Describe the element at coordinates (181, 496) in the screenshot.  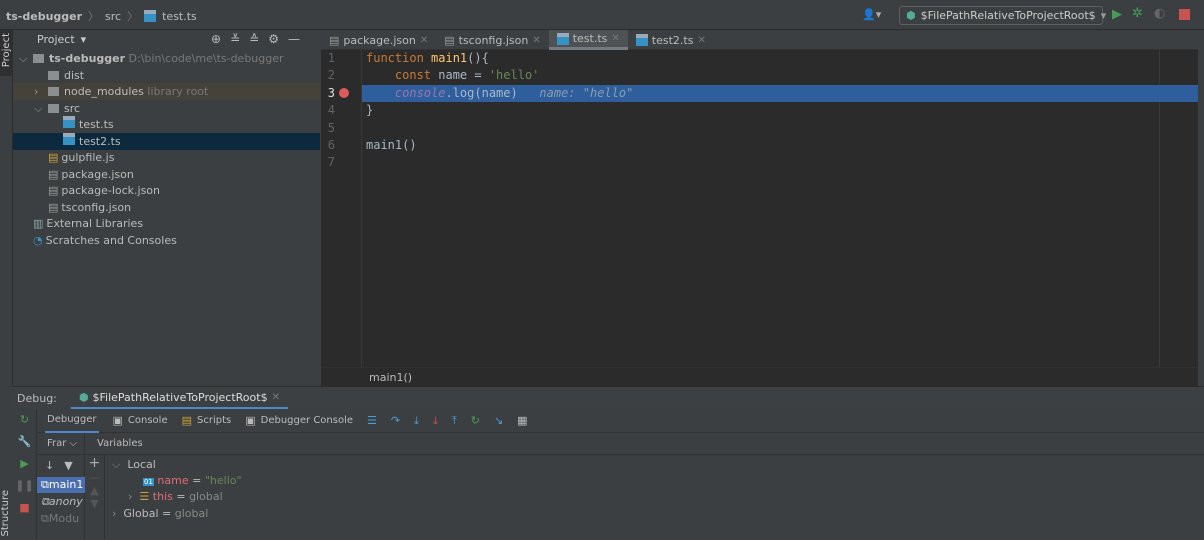
I see `equals: =` at that location.